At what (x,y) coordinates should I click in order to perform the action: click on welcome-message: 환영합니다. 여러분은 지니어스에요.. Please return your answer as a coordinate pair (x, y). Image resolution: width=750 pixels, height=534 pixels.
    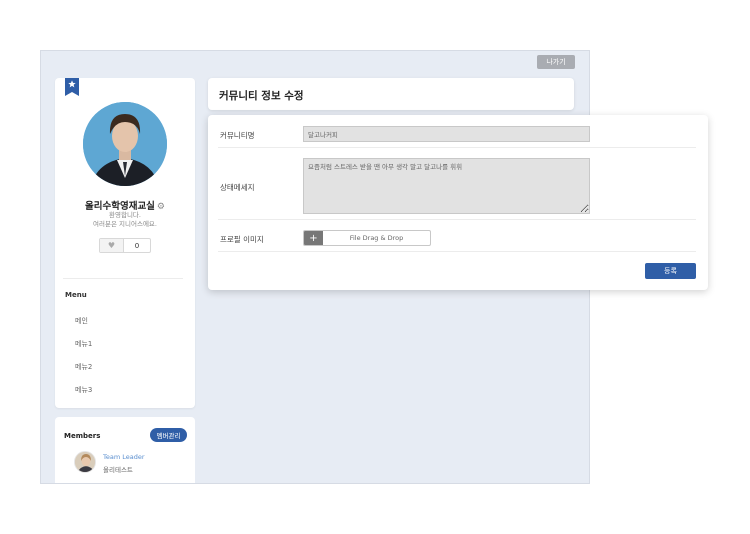
    Looking at the image, I should click on (125, 220).